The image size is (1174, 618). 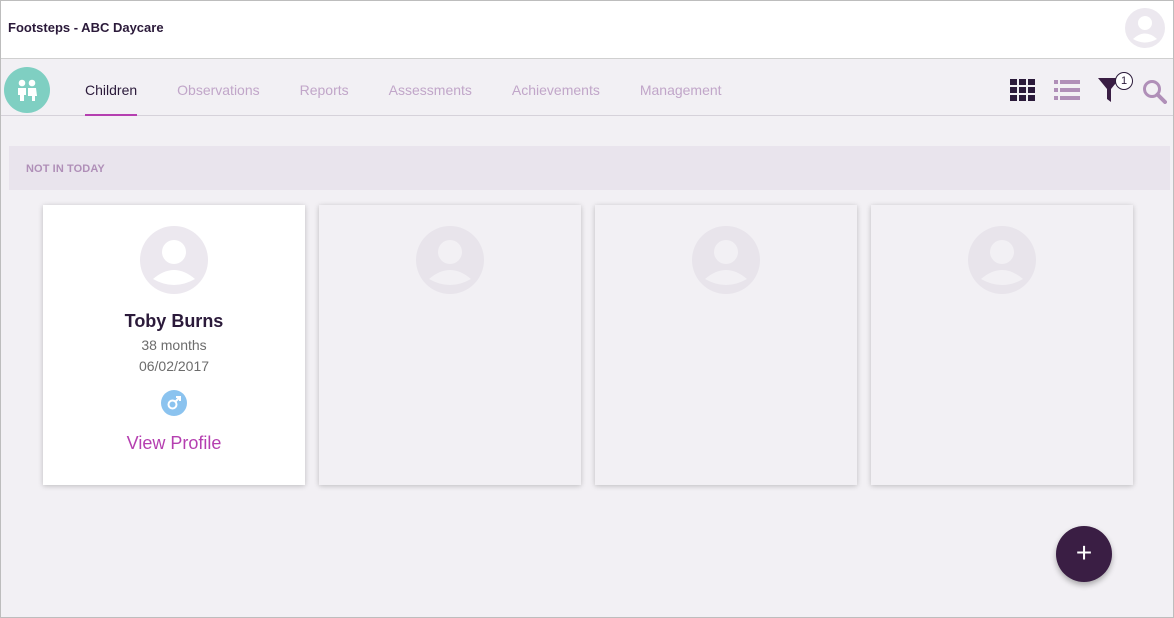 I want to click on search-icon, so click(x=1155, y=87).